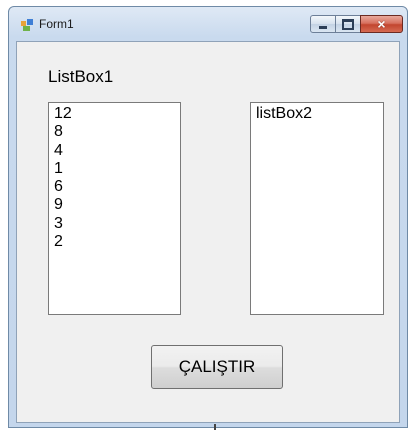 This screenshot has height=430, width=414. Describe the element at coordinates (323, 27) in the screenshot. I see `minimize-icon` at that location.